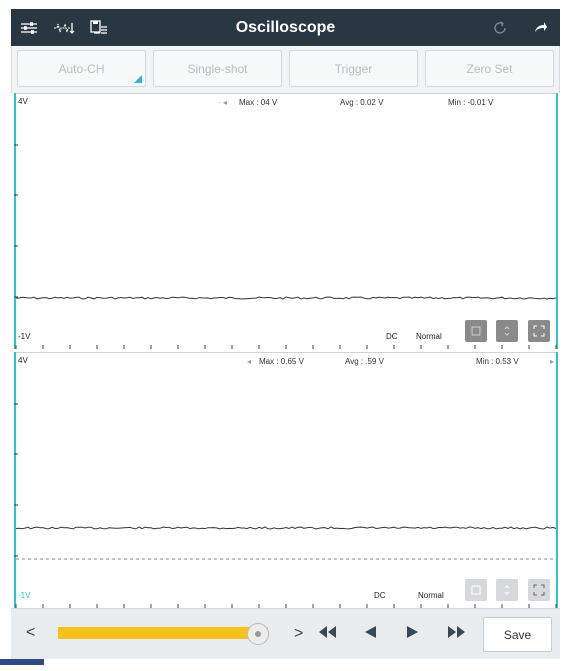 The image size is (571, 671). I want to click on fast-rewind-icon, so click(327, 632).